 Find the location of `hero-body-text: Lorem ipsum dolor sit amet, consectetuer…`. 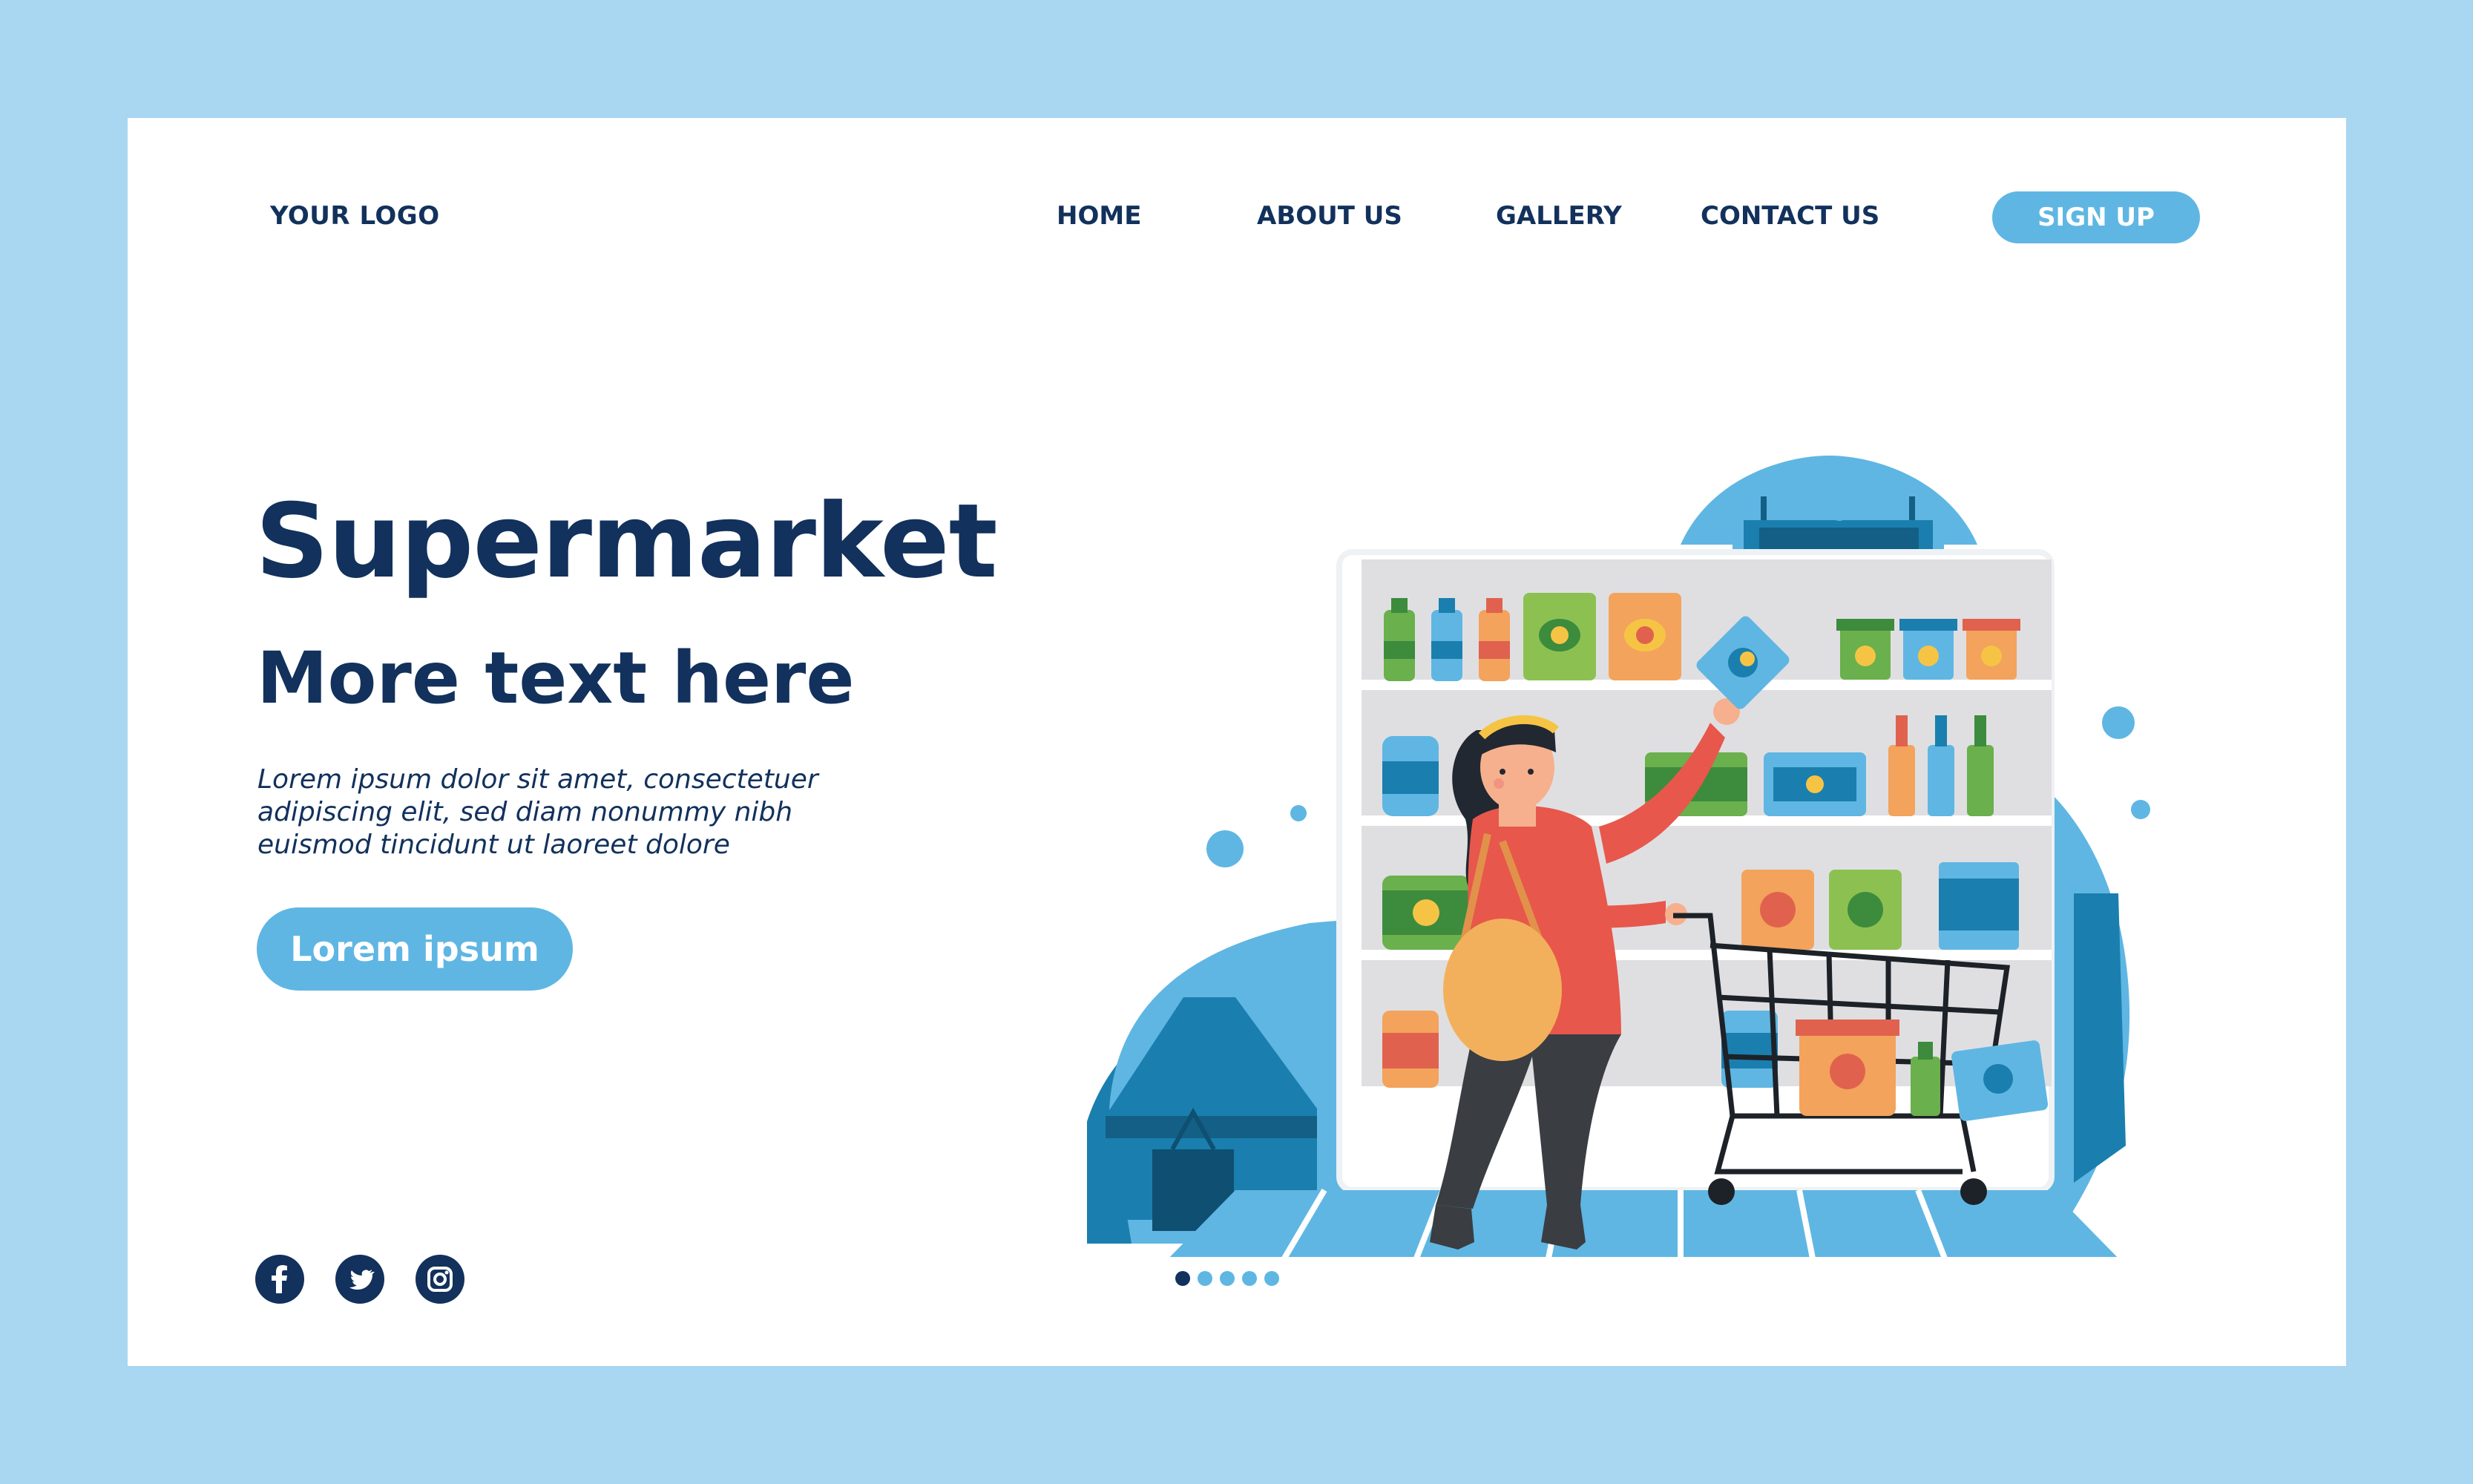

hero-body-text: Lorem ipsum dolor sit amet, consectetuer… is located at coordinates (538, 812).